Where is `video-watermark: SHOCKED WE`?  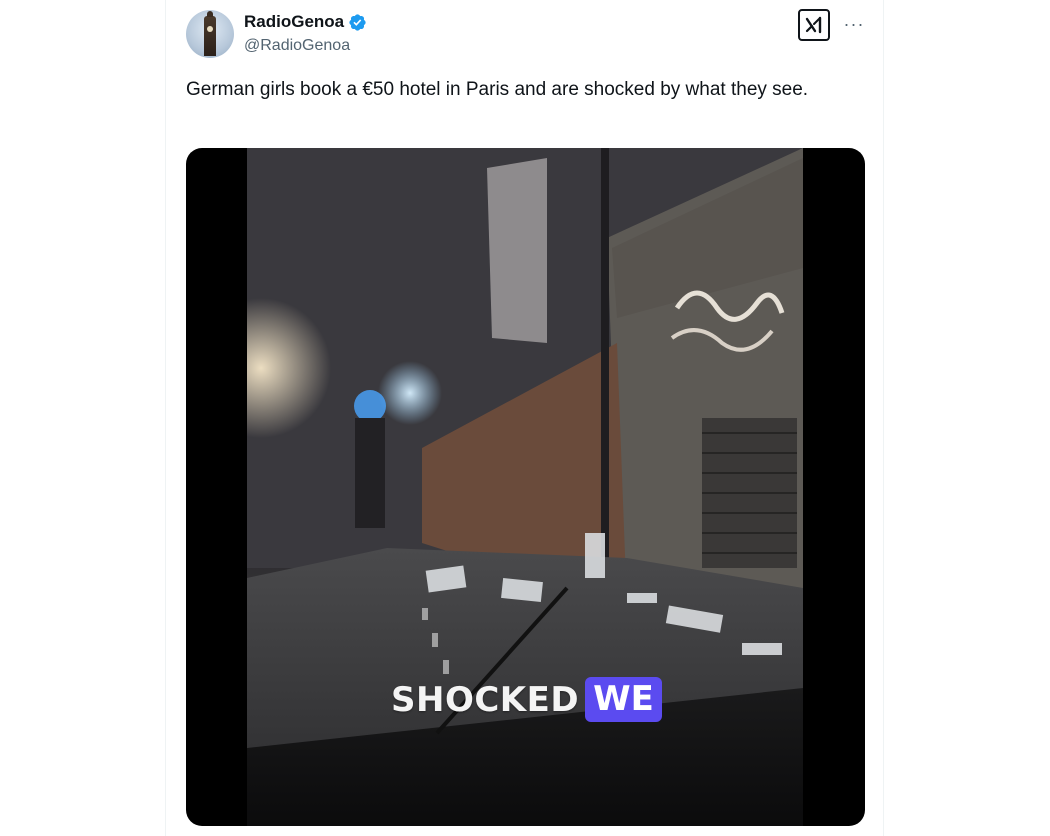 video-watermark: SHOCKED WE is located at coordinates (526, 699).